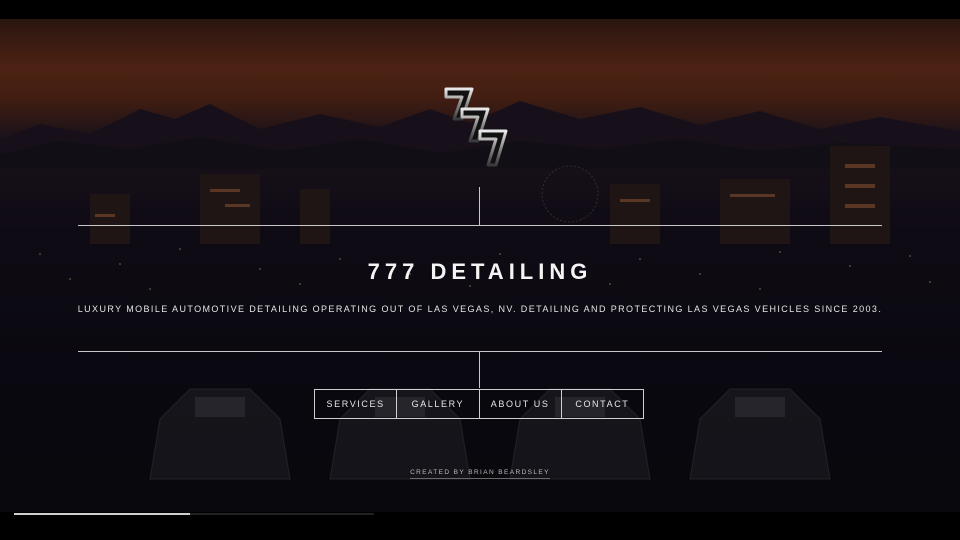  What do you see at coordinates (479, 370) in the screenshot?
I see `divider-vertical-bottom` at bounding box center [479, 370].